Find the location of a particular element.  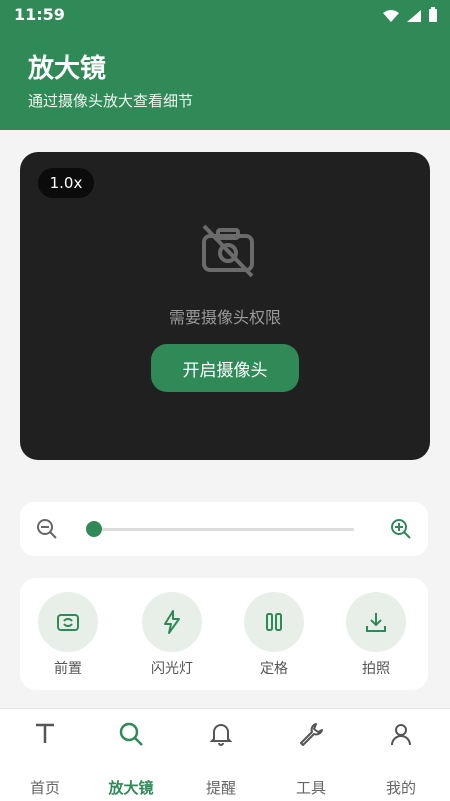

tools-card: 前置 闪光灯 定格 拍照 is located at coordinates (224, 634).